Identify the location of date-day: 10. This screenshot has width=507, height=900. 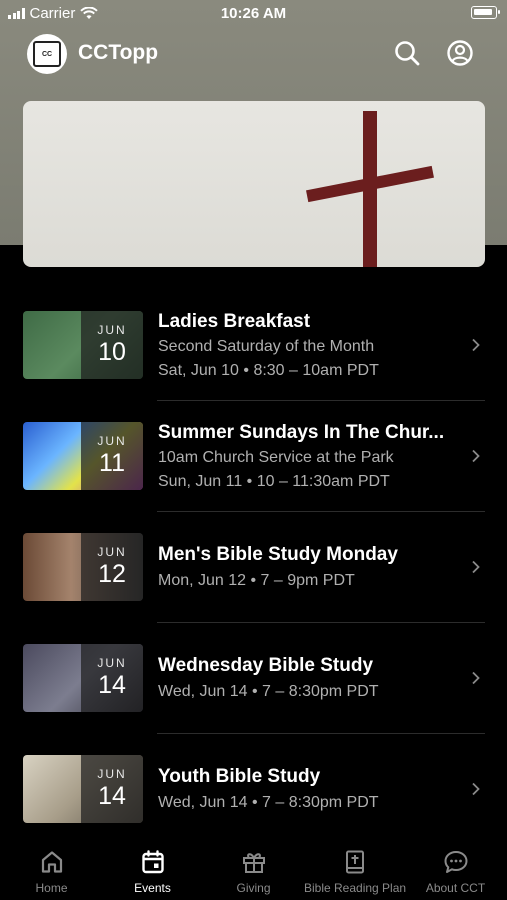
(112, 352).